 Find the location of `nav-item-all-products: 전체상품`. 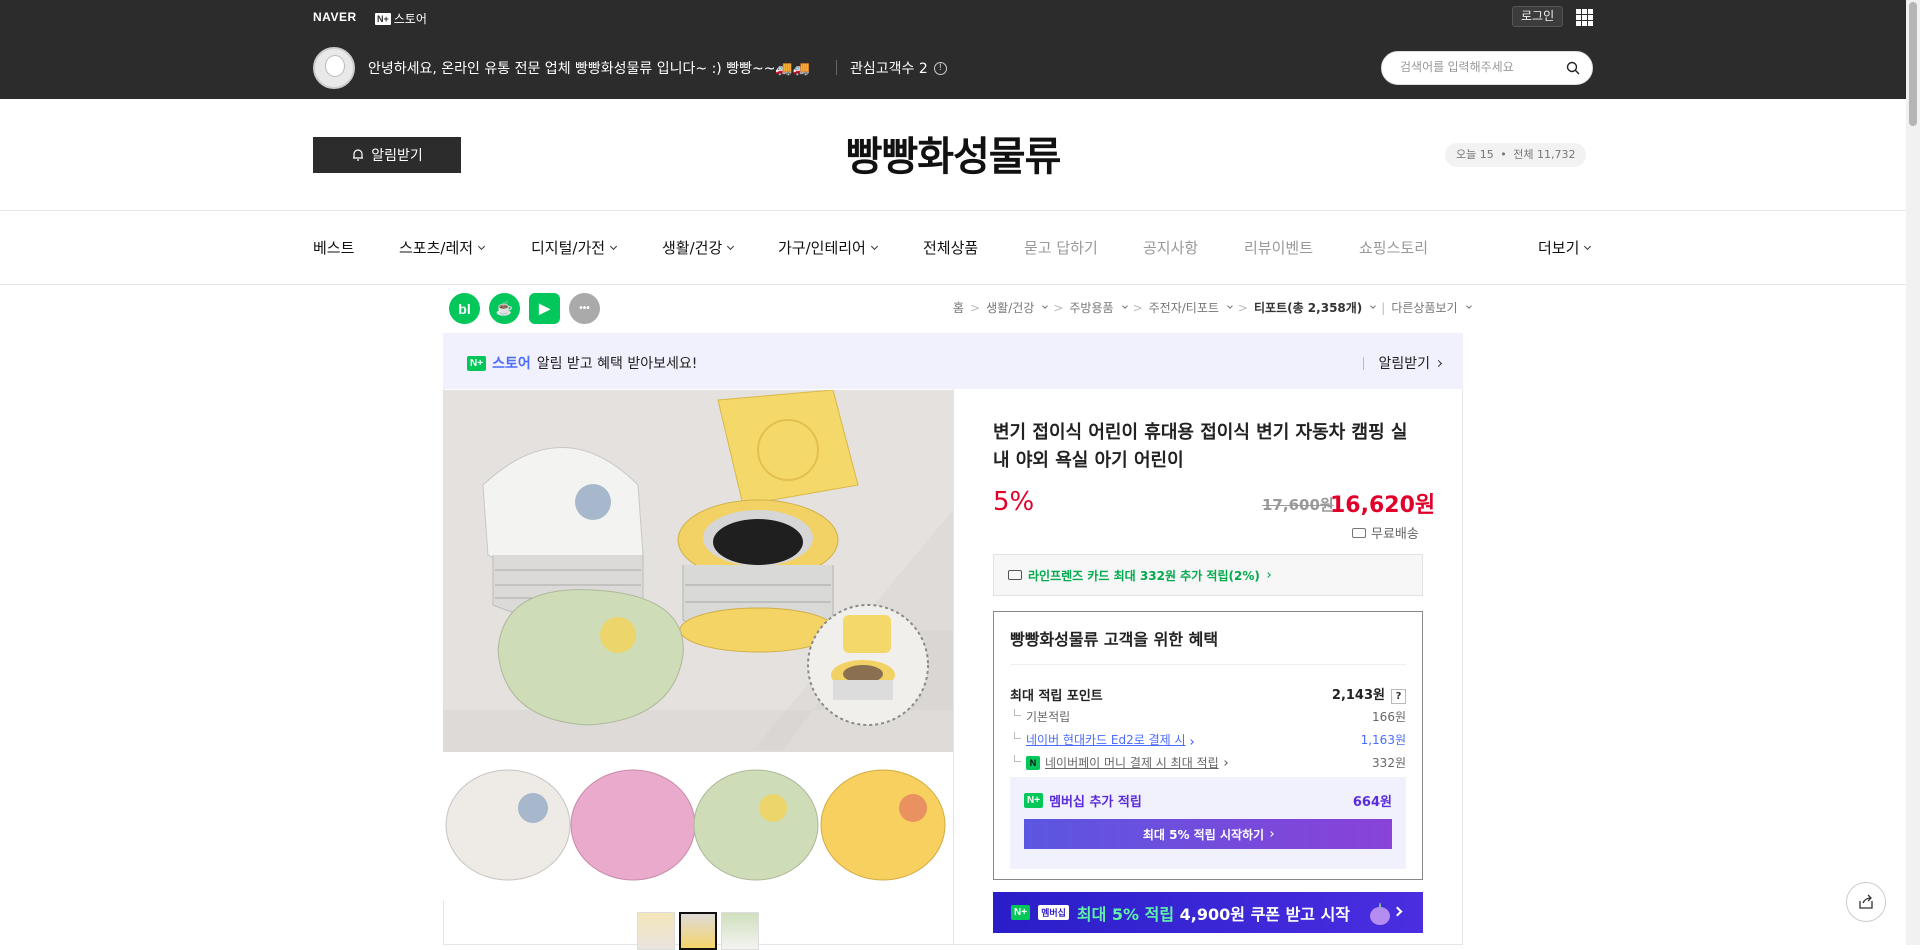

nav-item-all-products: 전체상품 is located at coordinates (950, 247).